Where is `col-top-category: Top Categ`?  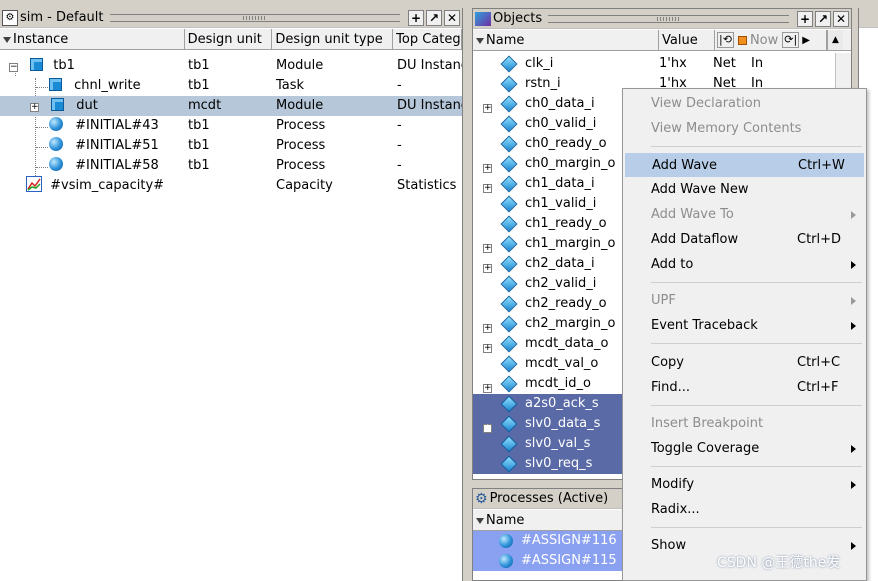 col-top-category: Top Categ is located at coordinates (427, 39).